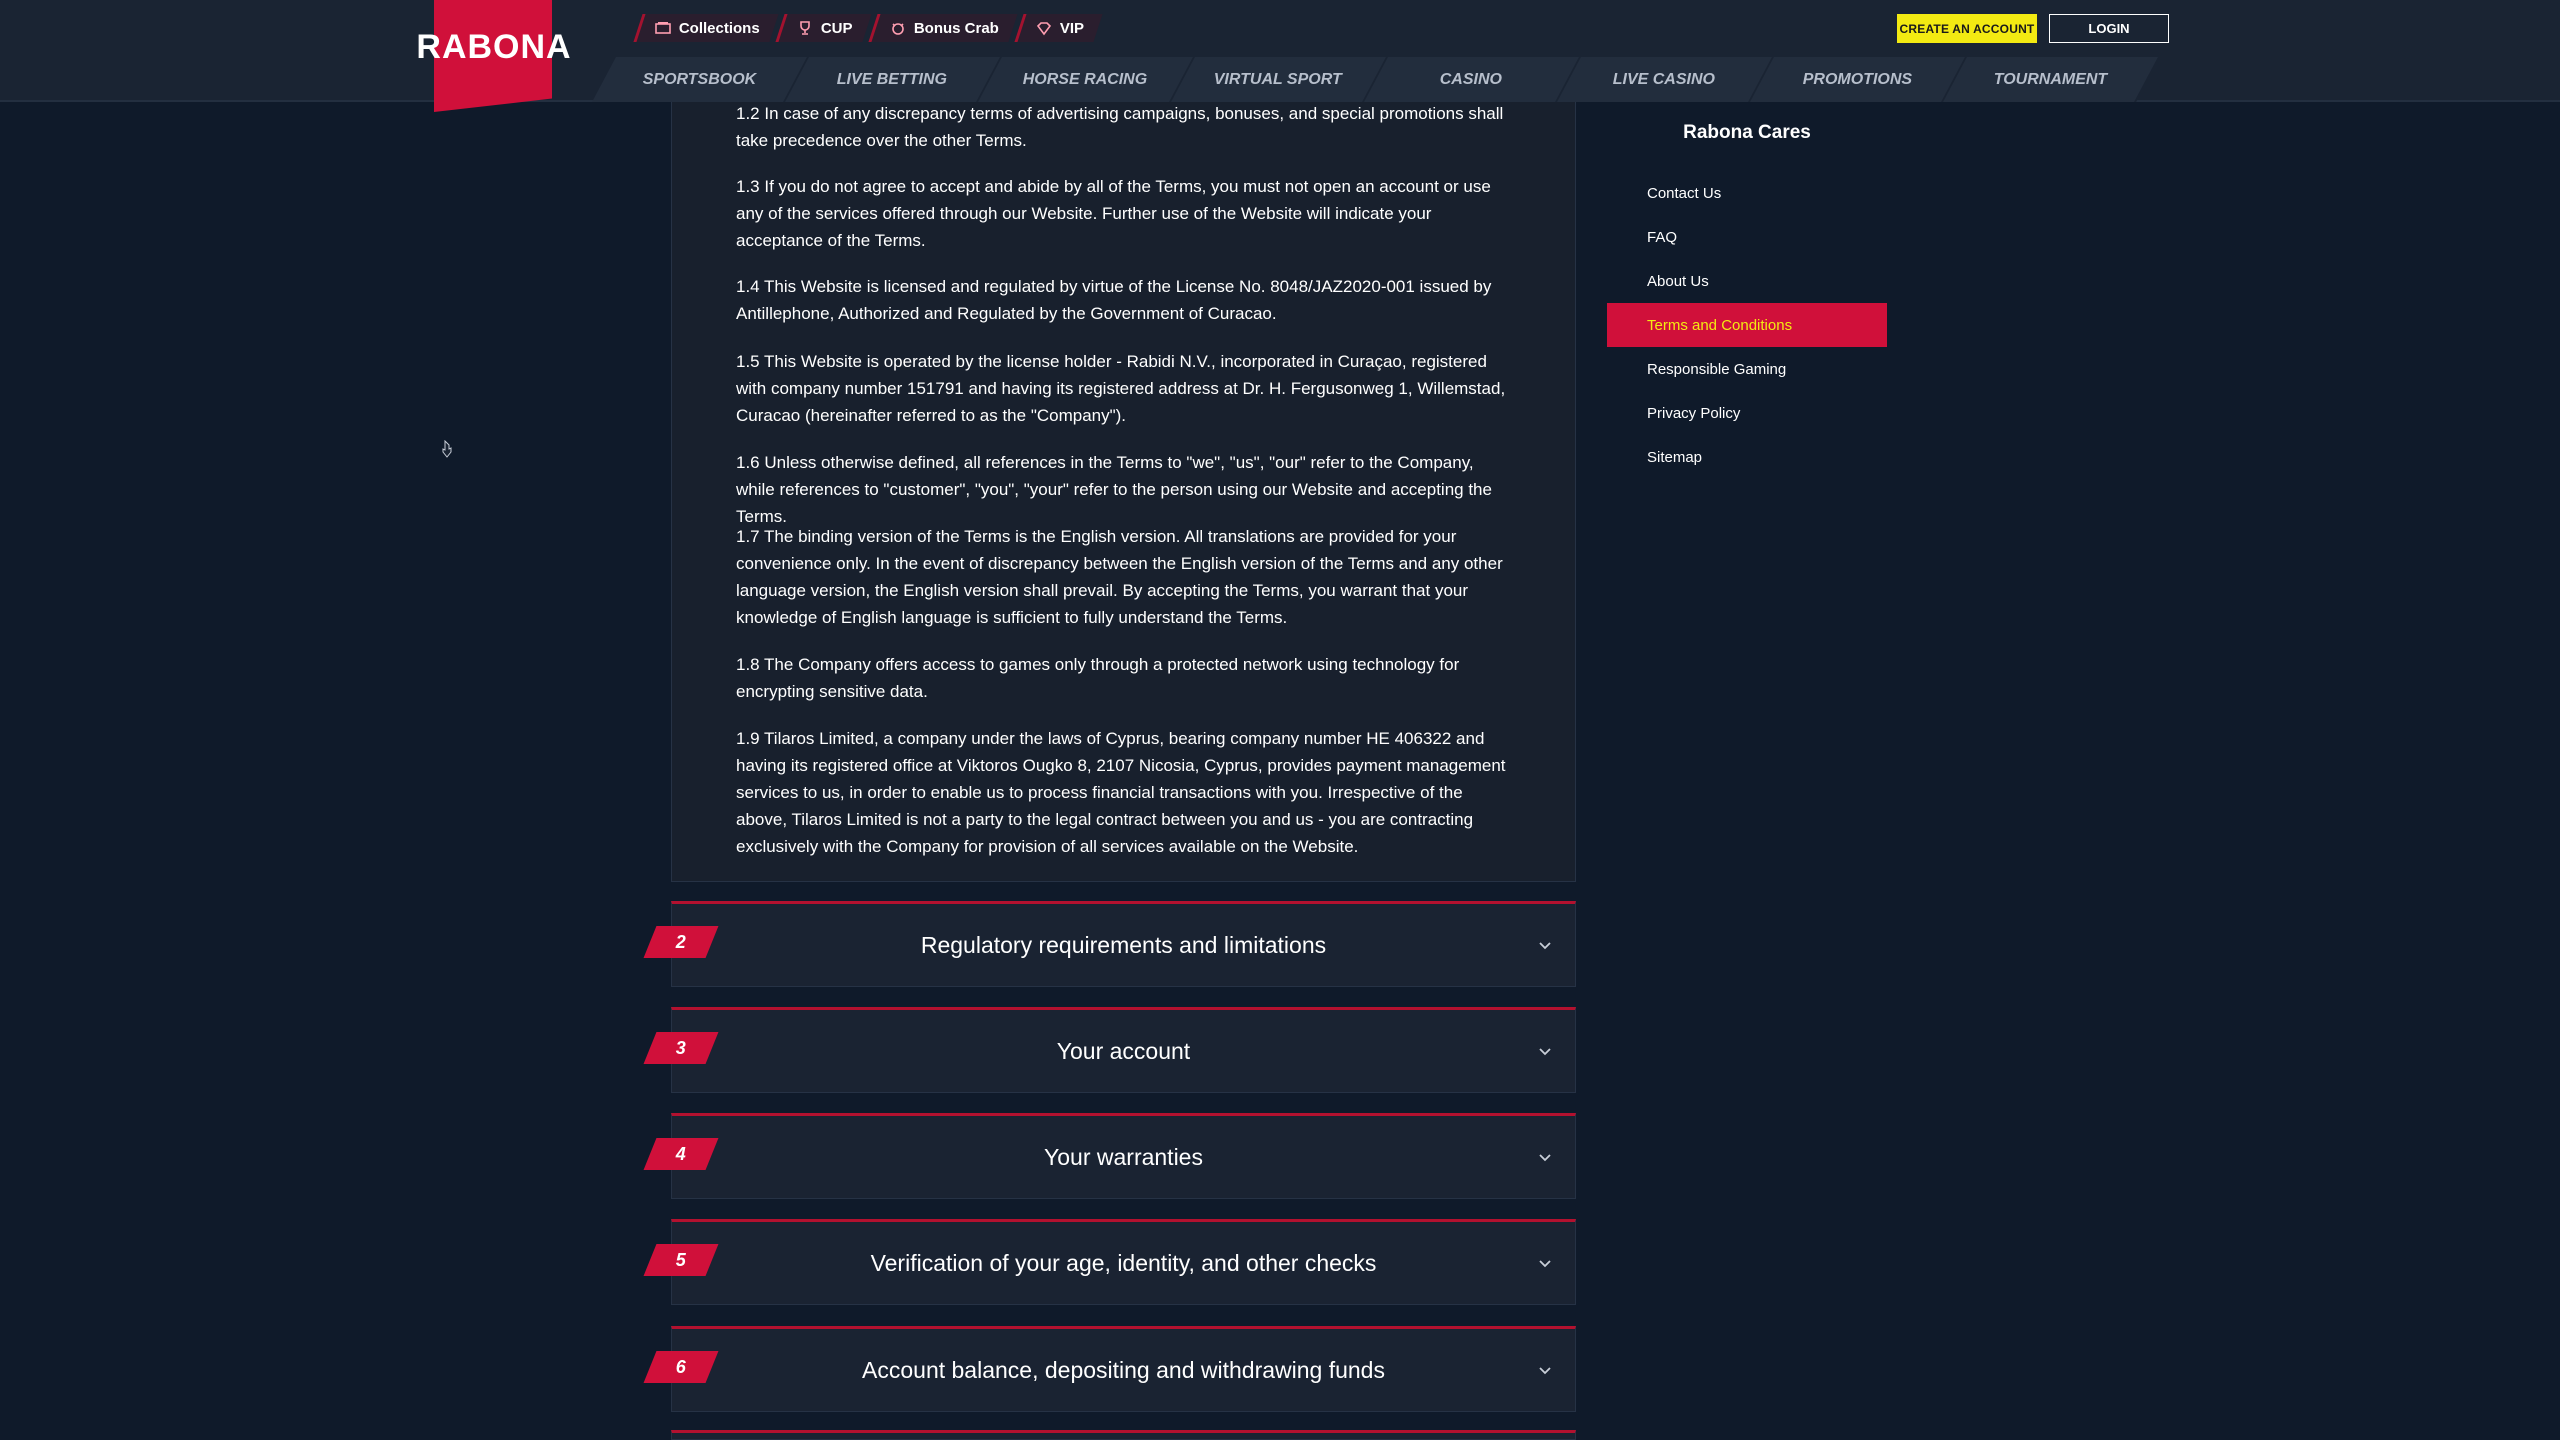  I want to click on mainnav-virtual-sport: VIRTUAL SPORT, so click(1279, 79).